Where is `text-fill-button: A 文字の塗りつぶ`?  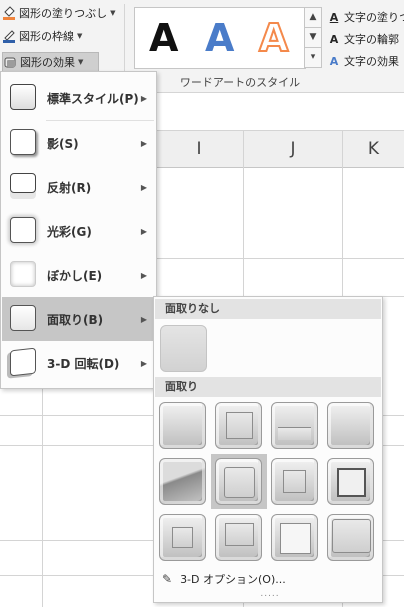
text-fill-button: A 文字の塗りつぶ is located at coordinates (365, 17).